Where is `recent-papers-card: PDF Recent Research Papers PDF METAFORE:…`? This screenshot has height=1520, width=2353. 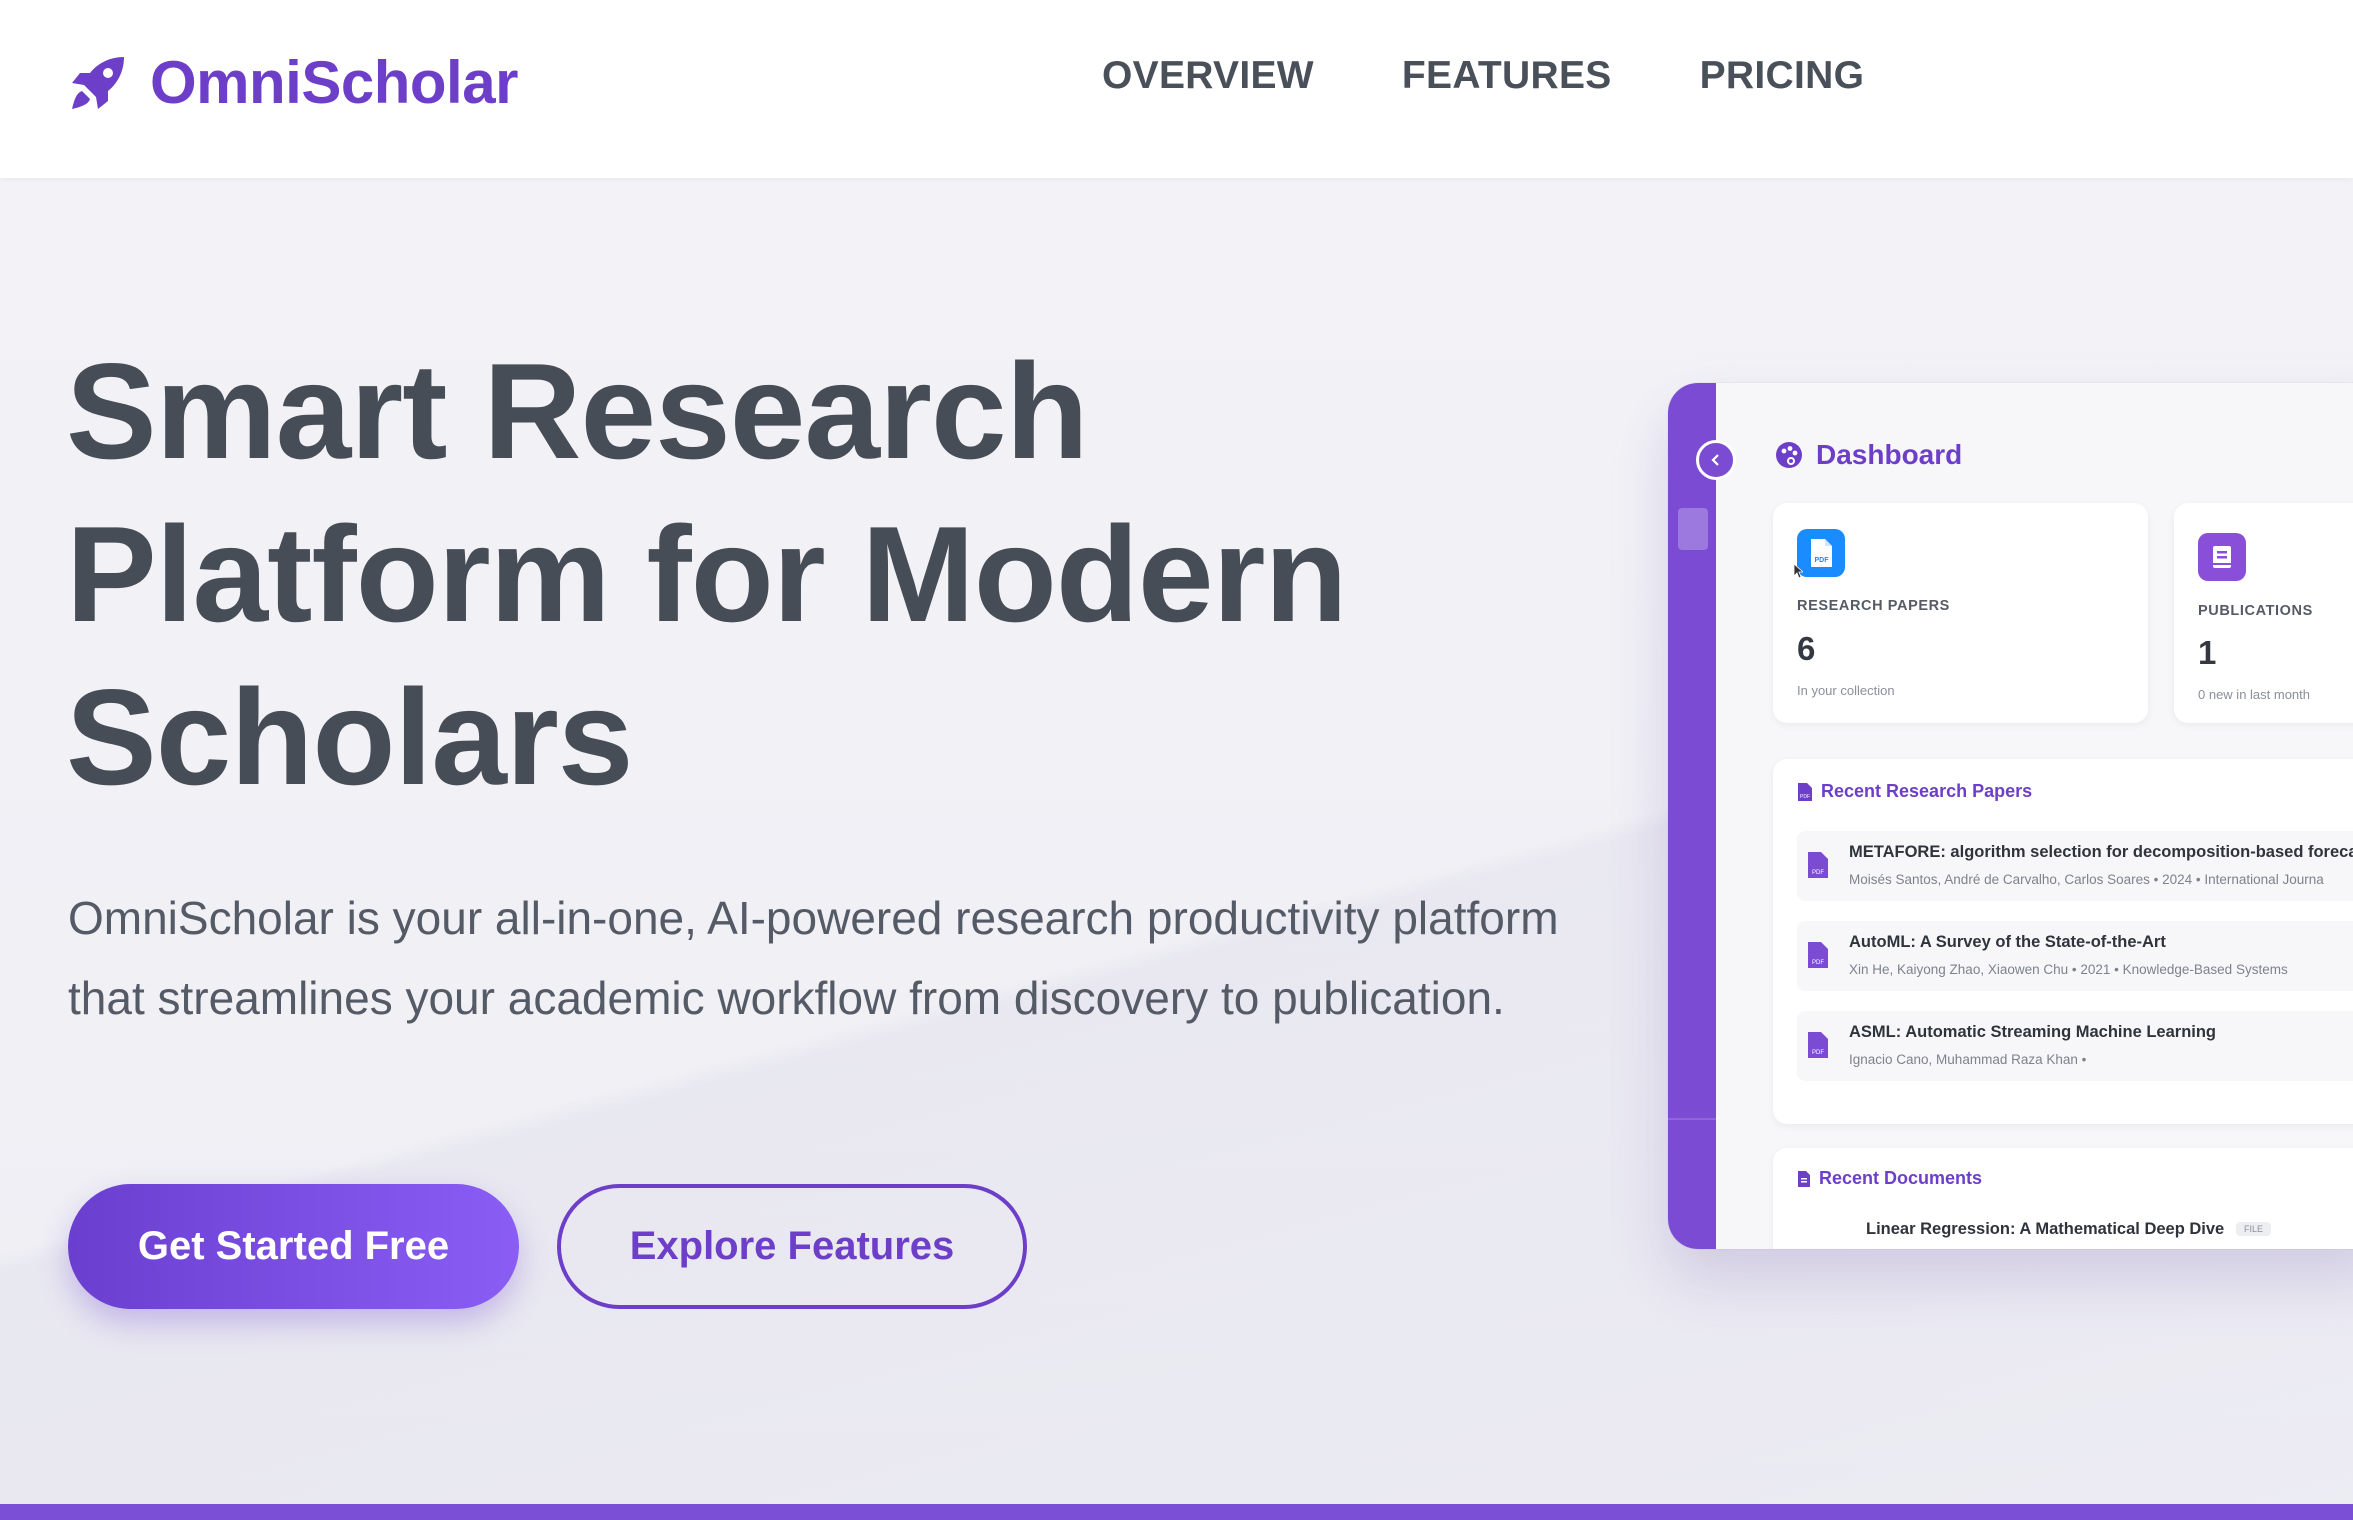
recent-papers-card: PDF Recent Research Papers PDF METAFORE:… is located at coordinates (2063, 941).